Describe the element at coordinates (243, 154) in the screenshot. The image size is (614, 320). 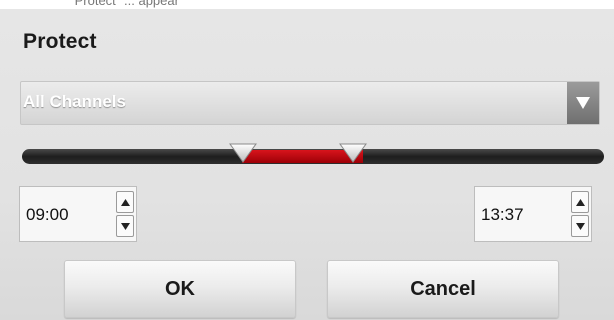
I see `range-start-handle` at that location.